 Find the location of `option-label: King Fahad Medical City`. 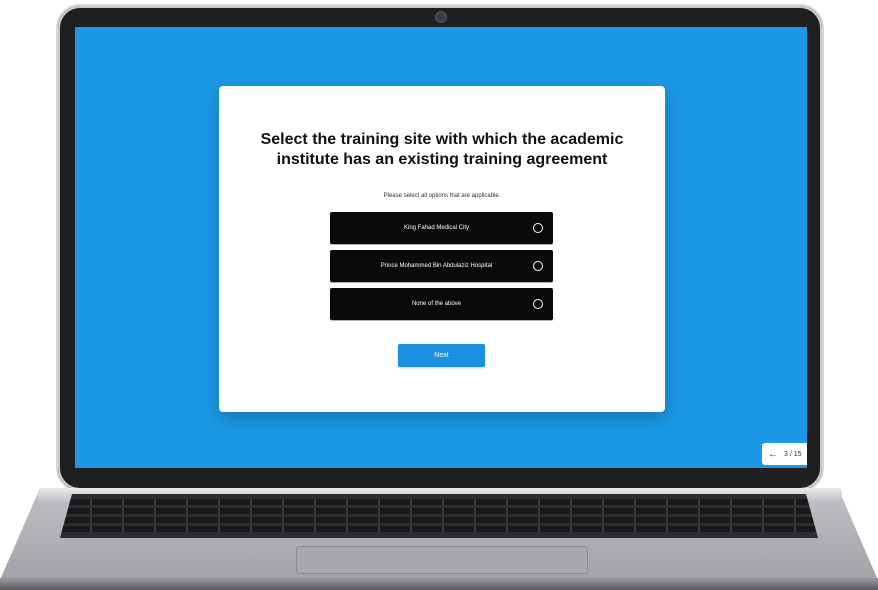

option-label: King Fahad Medical City is located at coordinates (436, 228).